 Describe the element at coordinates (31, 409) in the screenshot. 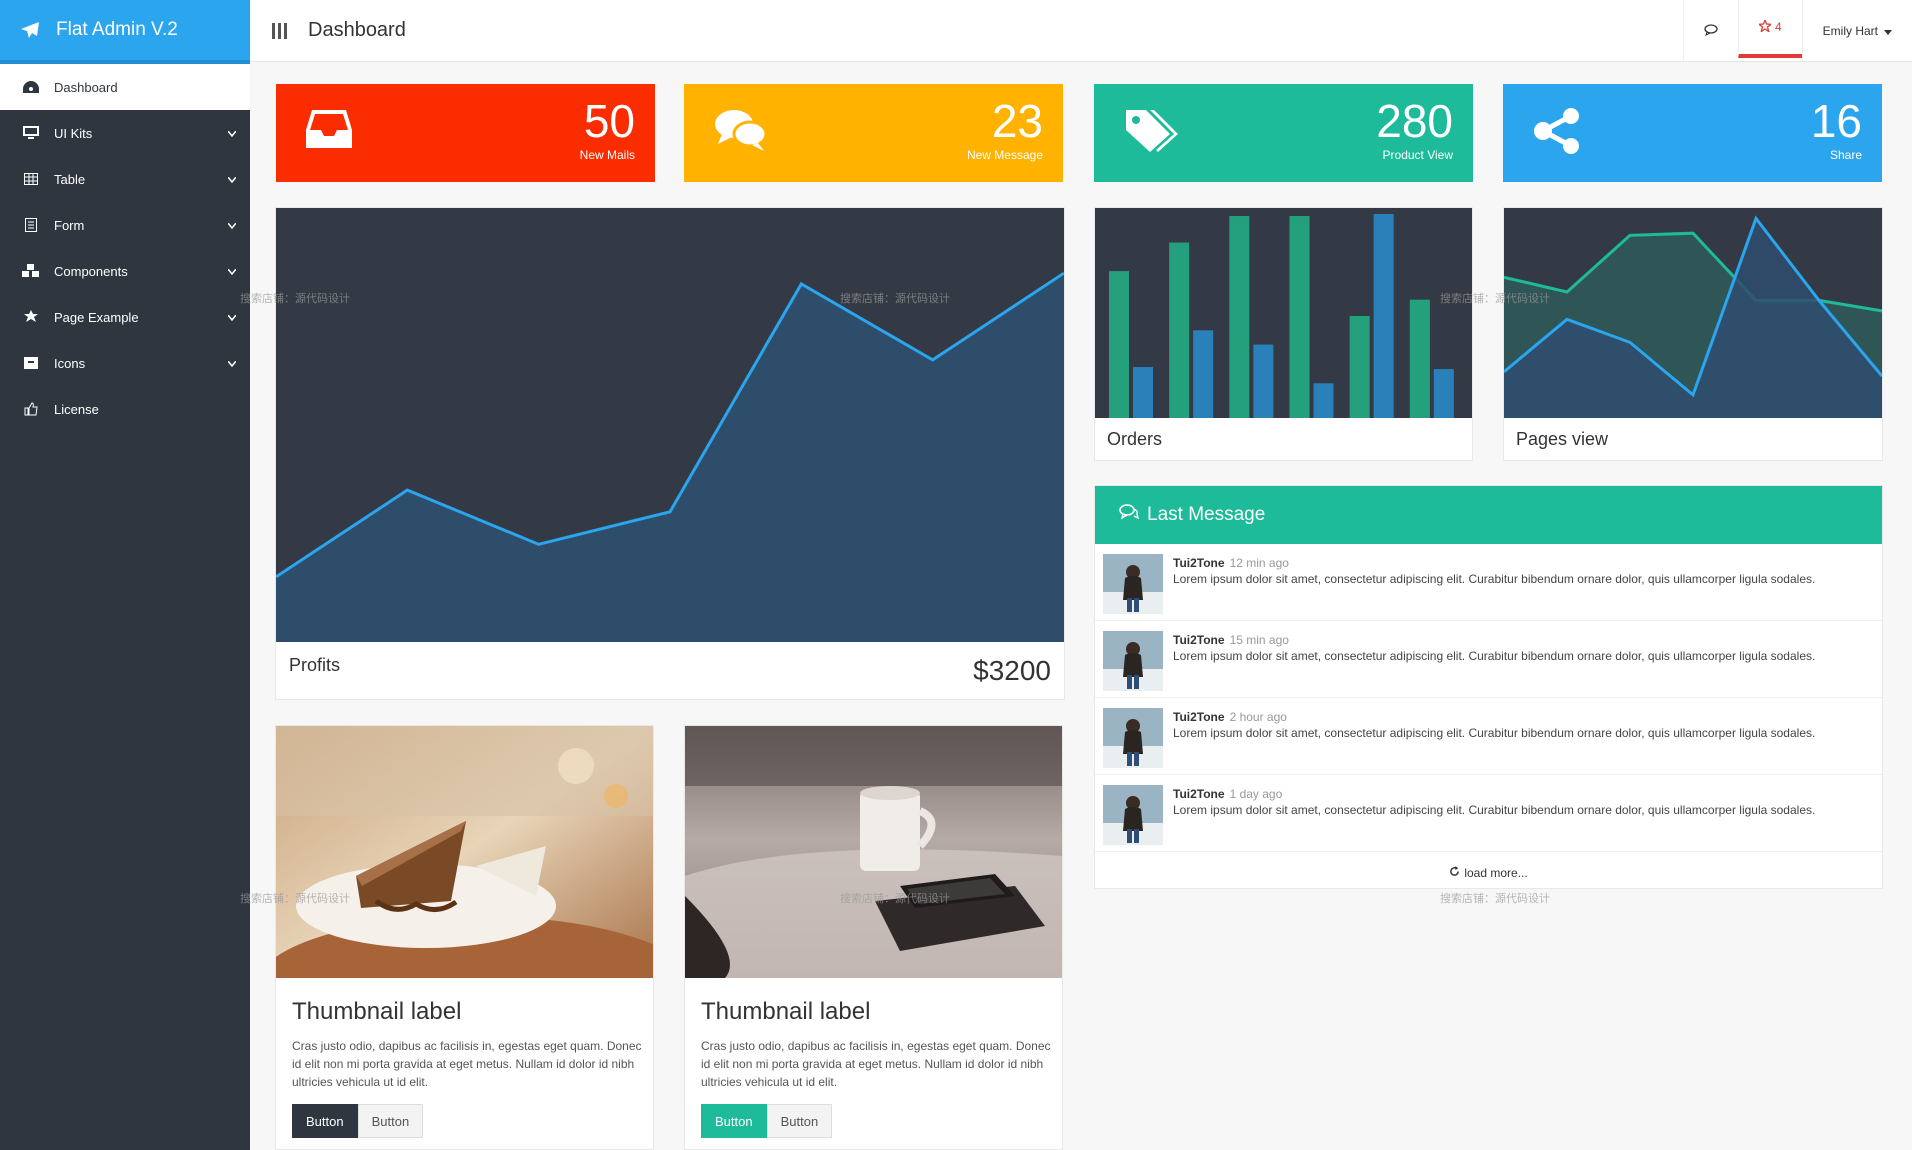

I see `thumbs-up-icon` at that location.